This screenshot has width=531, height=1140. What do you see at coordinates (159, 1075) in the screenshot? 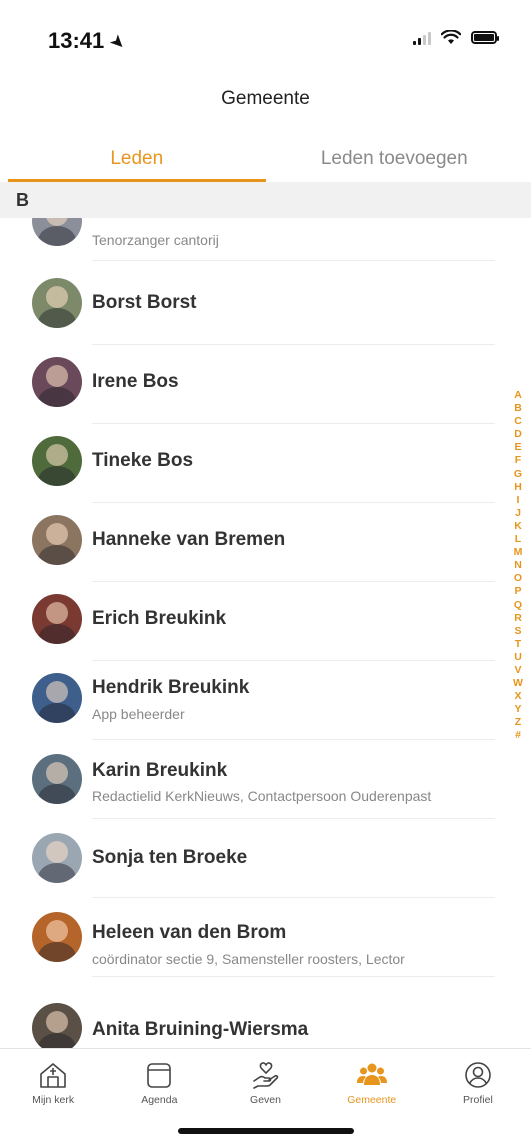
I see `calendar-icon` at bounding box center [159, 1075].